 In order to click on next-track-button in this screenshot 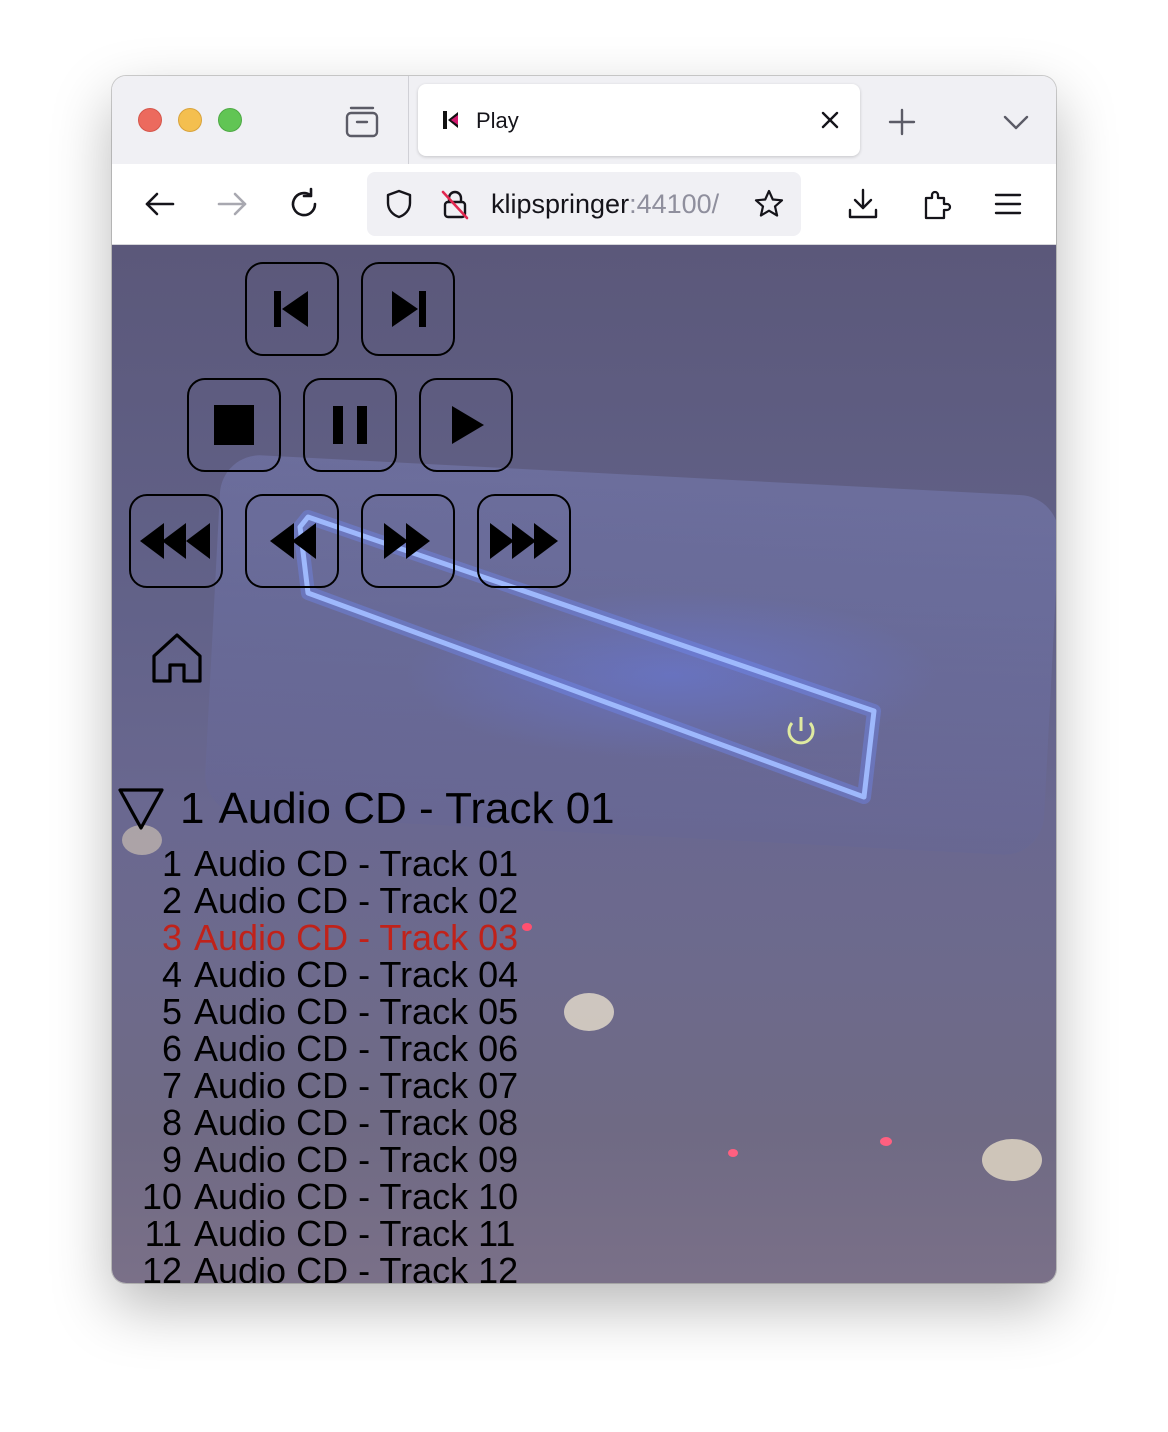, I will do `click(408, 309)`.